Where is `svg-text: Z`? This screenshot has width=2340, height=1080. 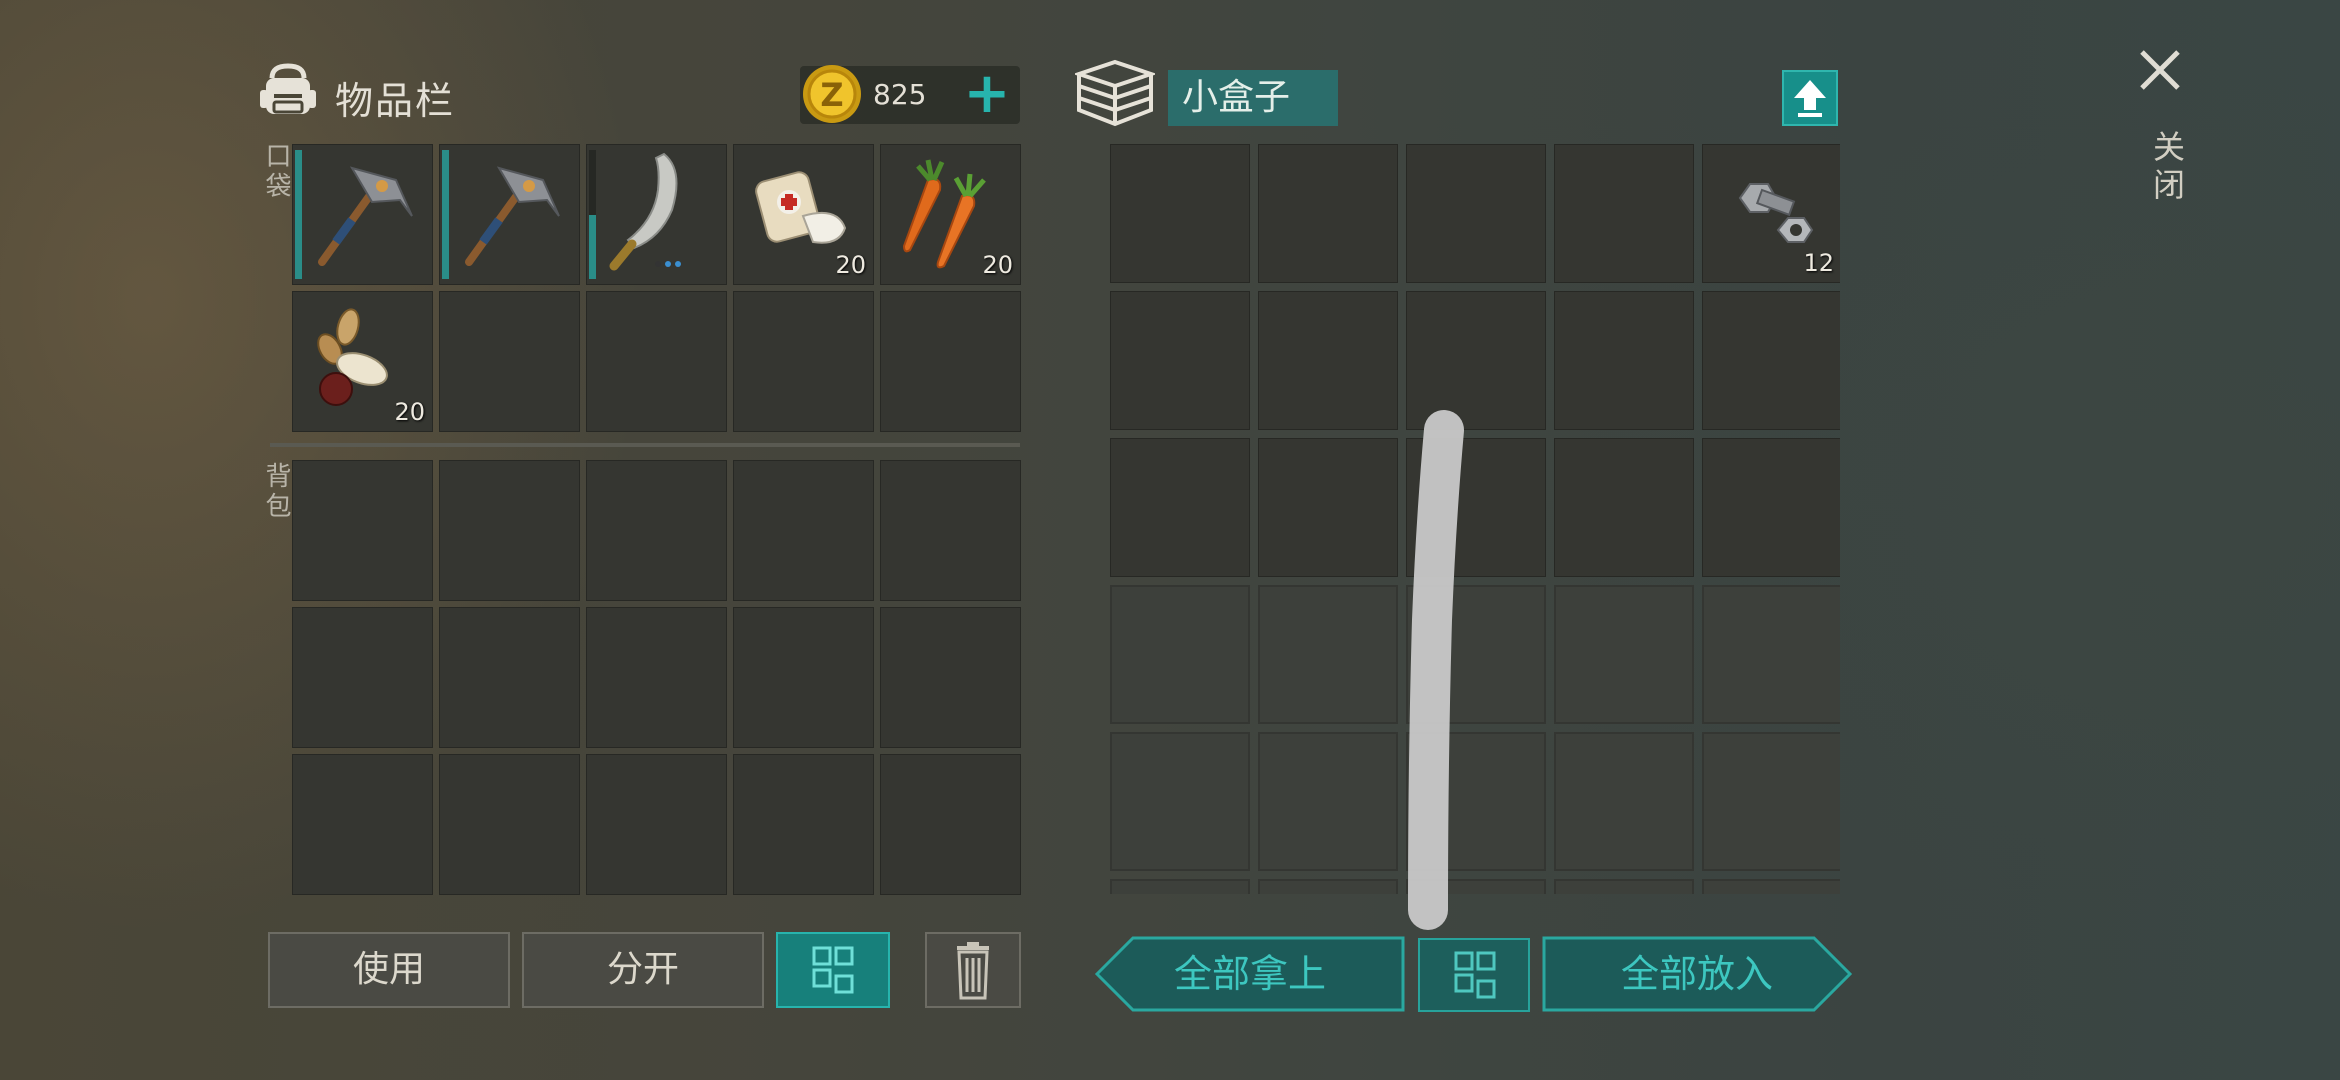 svg-text: Z is located at coordinates (831, 95).